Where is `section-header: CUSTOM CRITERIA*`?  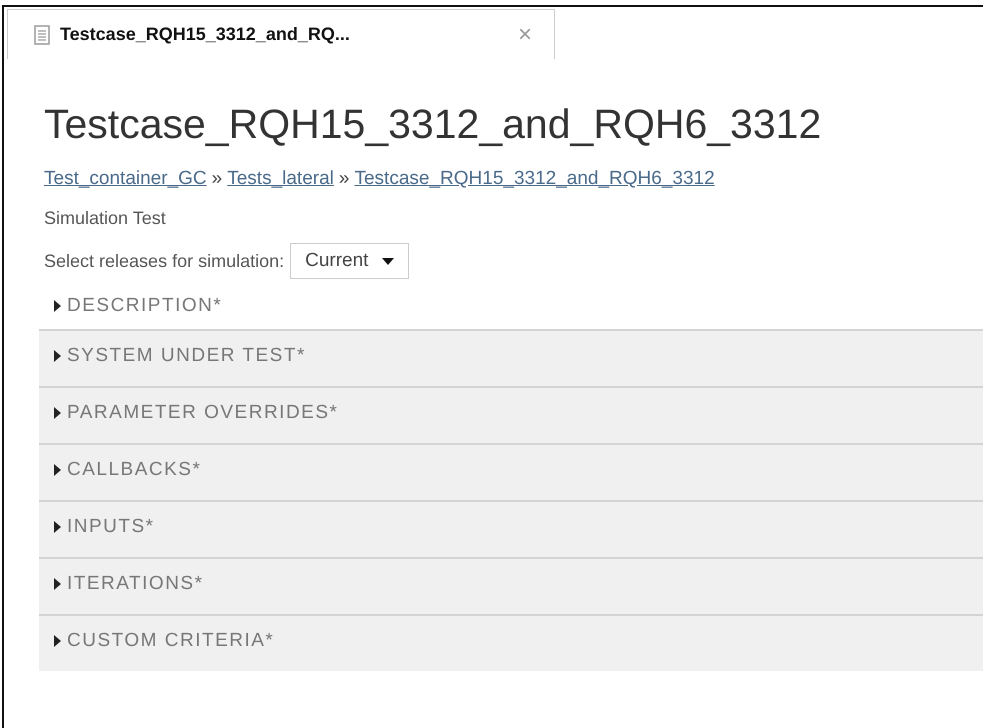
section-header: CUSTOM CRITERIA* is located at coordinates (511, 642).